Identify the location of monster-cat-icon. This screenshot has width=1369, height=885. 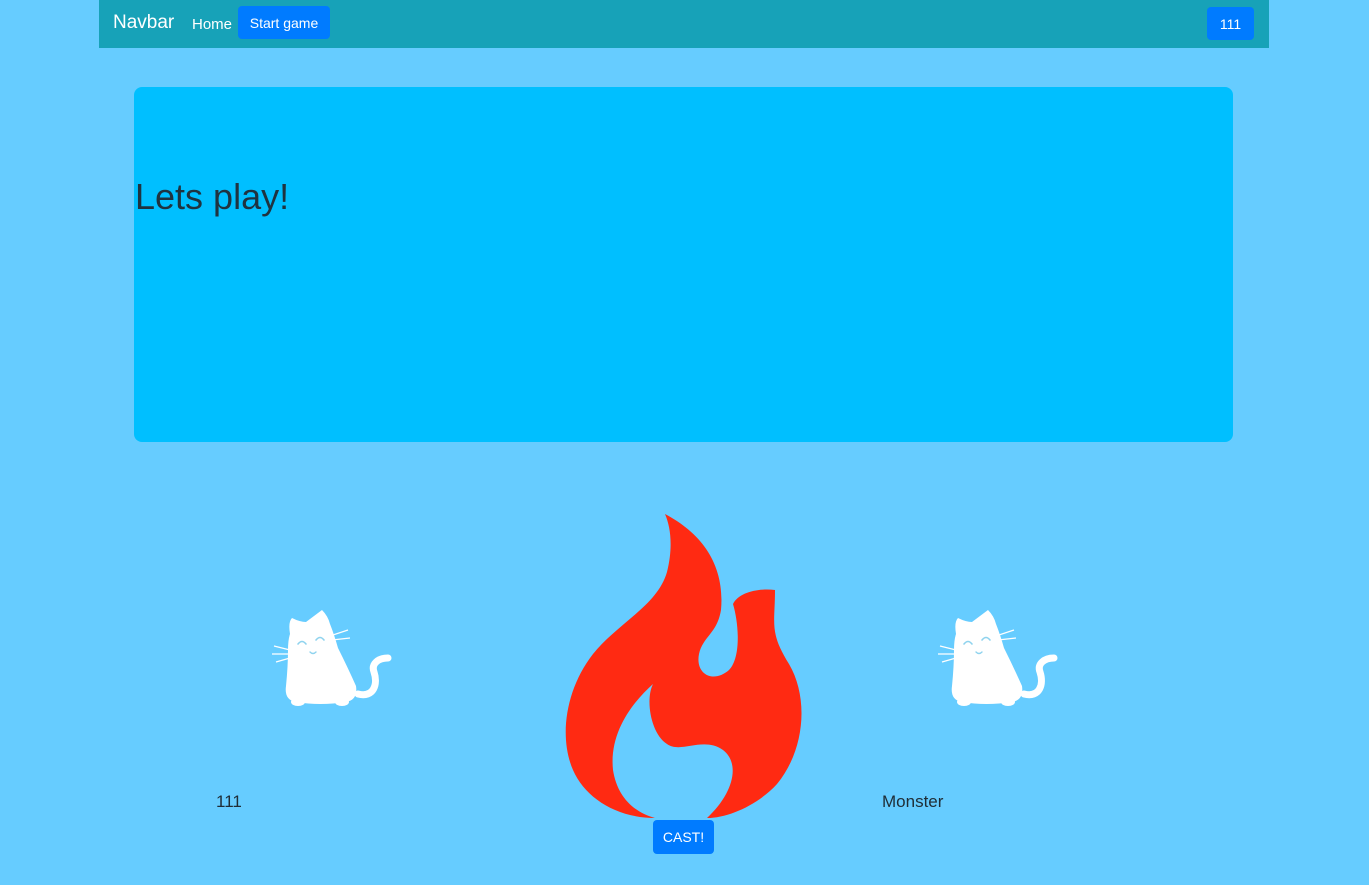
(998, 658).